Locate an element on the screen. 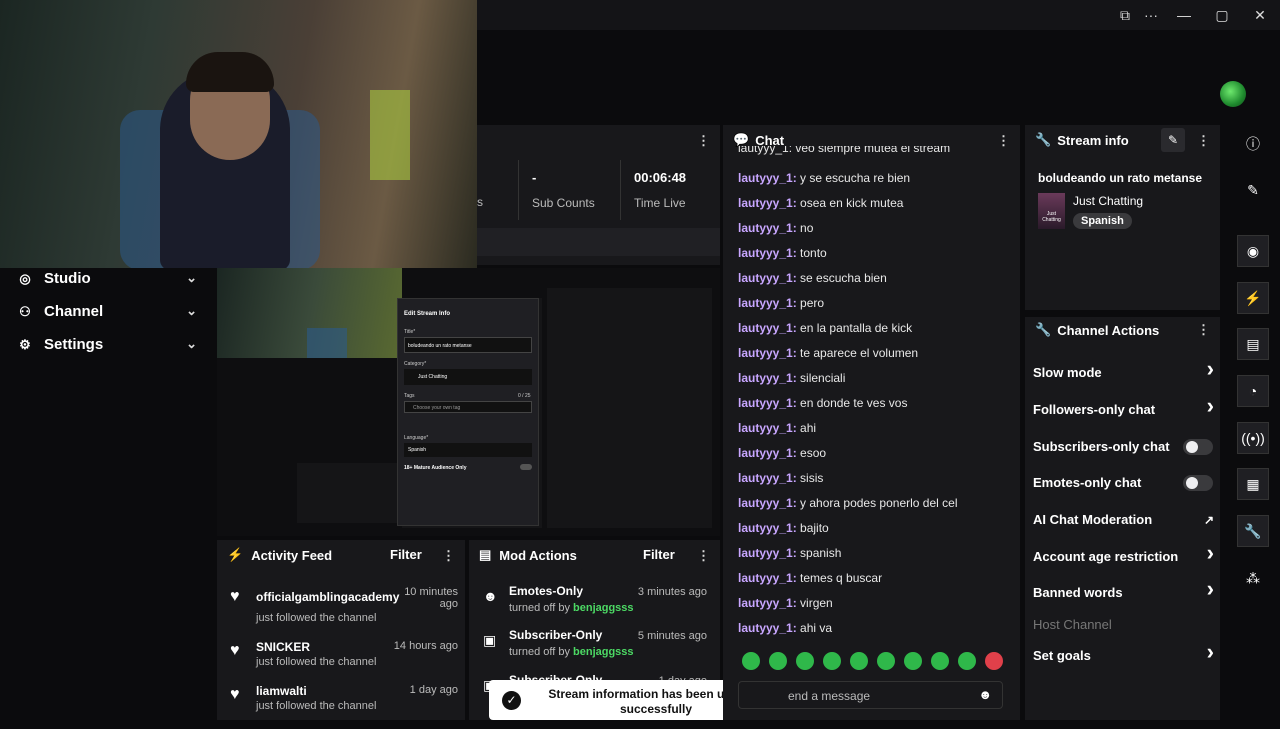 The width and height of the screenshot is (1280, 729). avatar is located at coordinates (1233, 94).